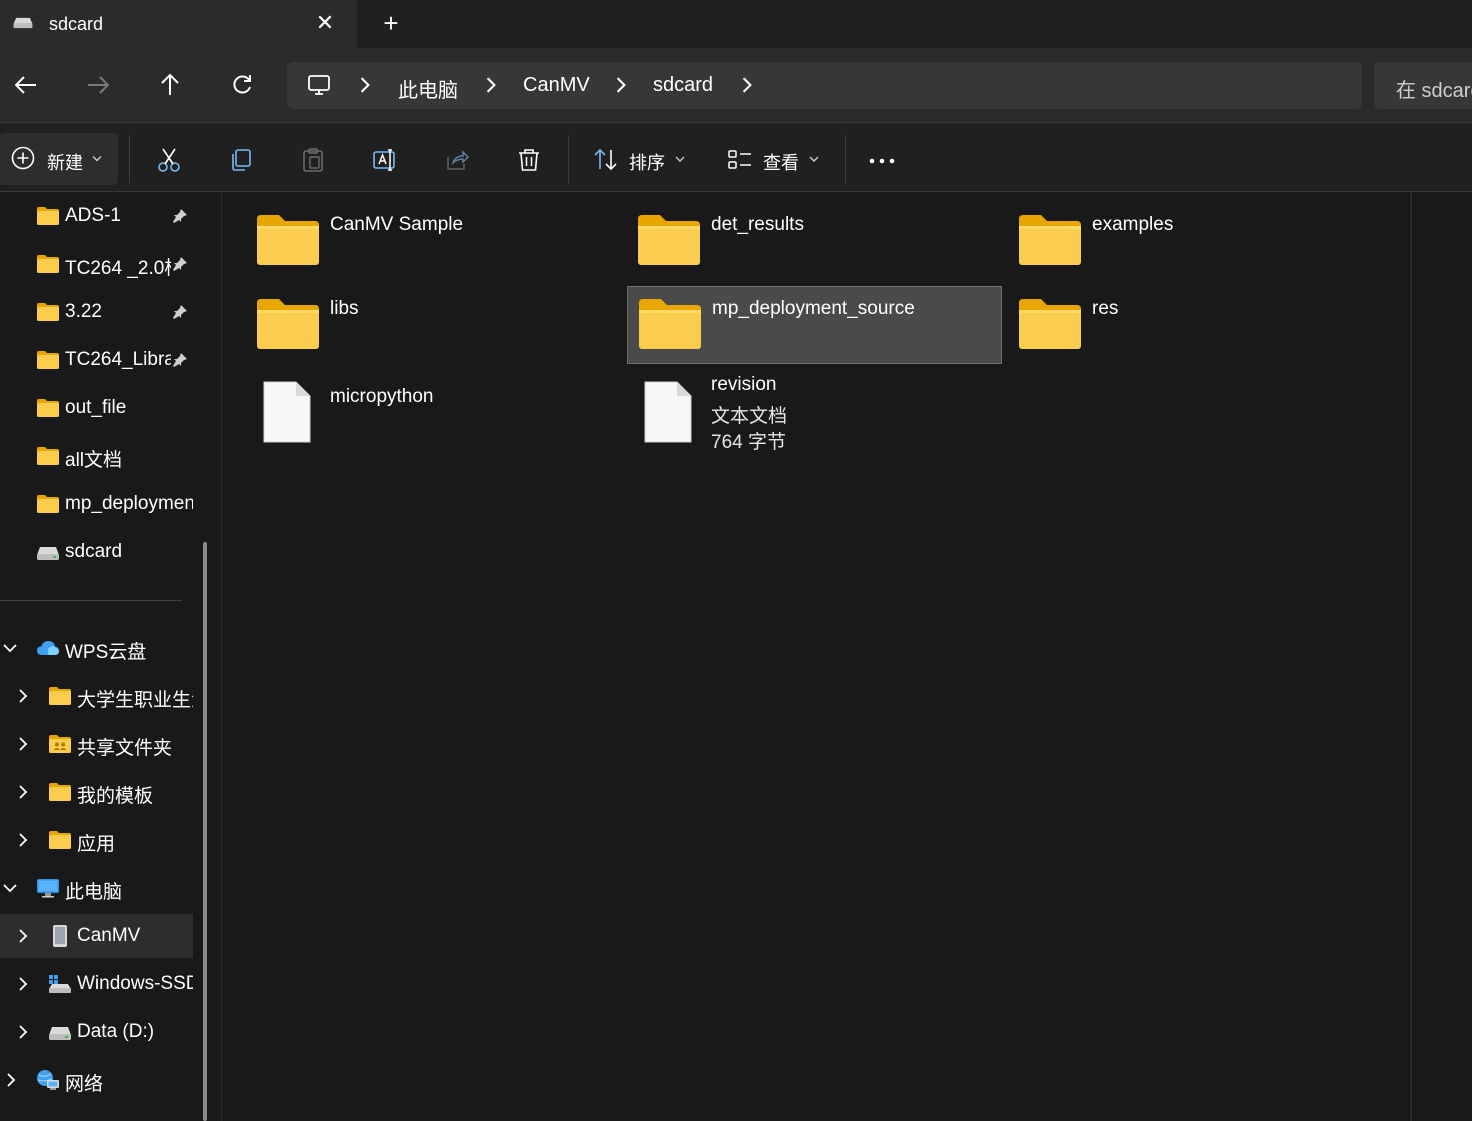 The height and width of the screenshot is (1121, 1472). I want to click on sidebar-item-sdcard: sdcard, so click(96, 552).